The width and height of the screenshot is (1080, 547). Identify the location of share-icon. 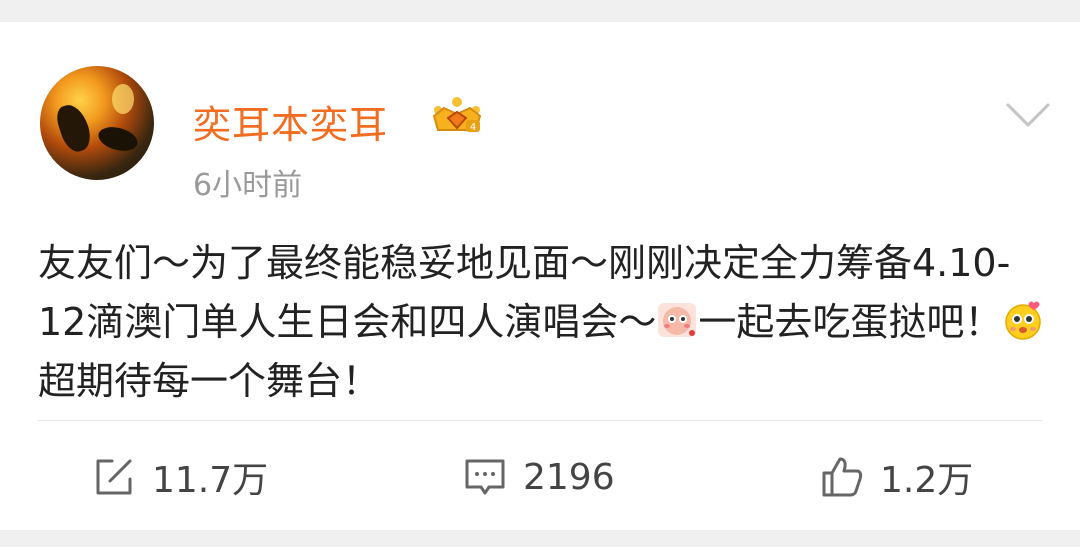
(114, 477).